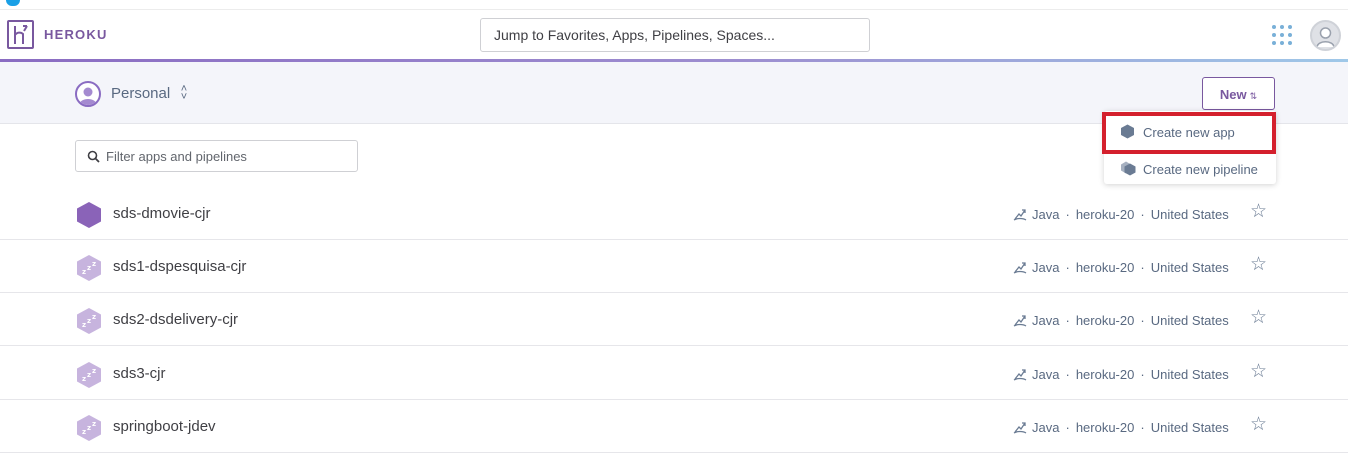 The image size is (1348, 453). Describe the element at coordinates (1282, 35) in the screenshot. I see `apps-grid-icon` at that location.